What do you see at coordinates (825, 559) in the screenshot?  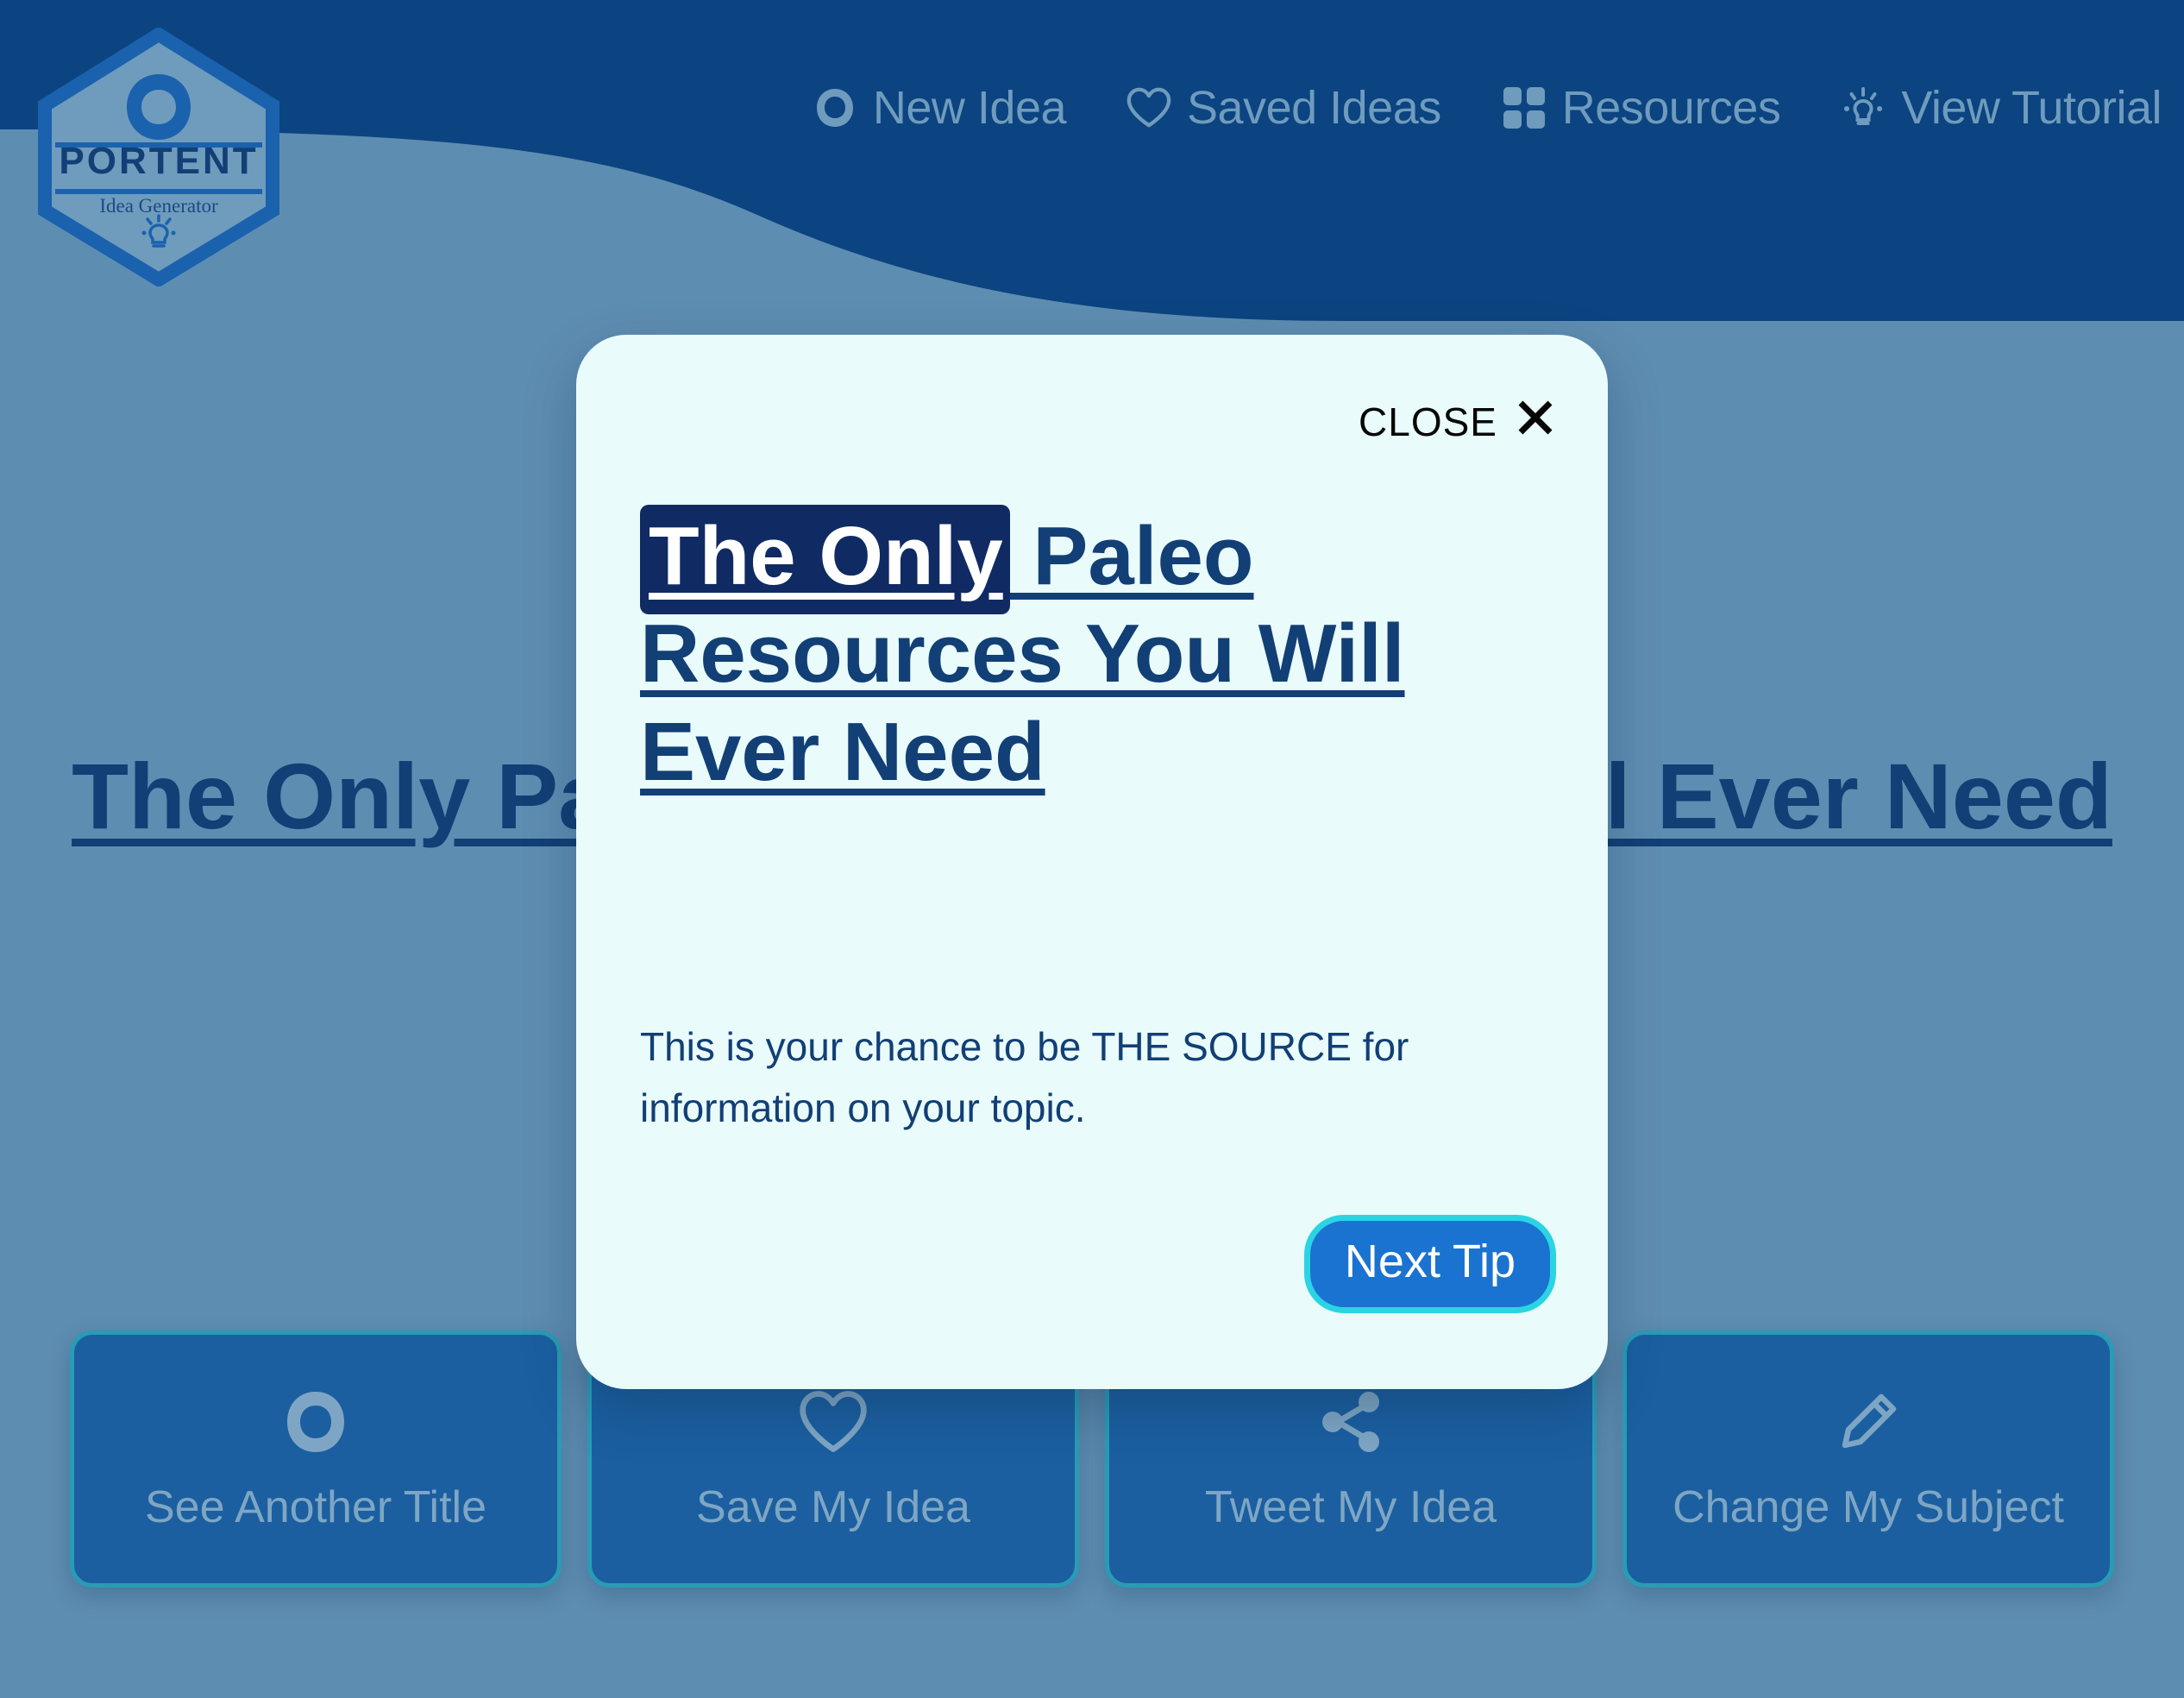 I see `modal-title-highlight: The Only` at bounding box center [825, 559].